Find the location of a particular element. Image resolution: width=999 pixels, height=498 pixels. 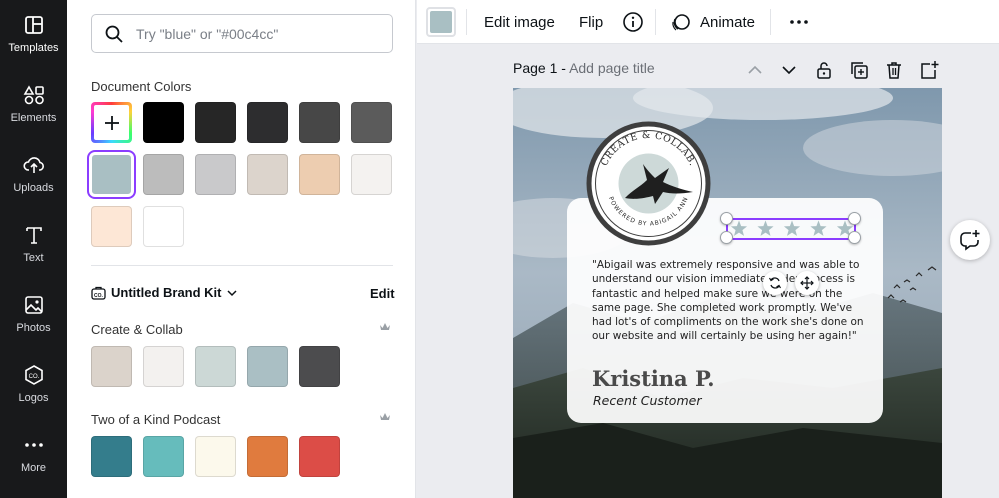

rail-label: Templates is located at coordinates (33, 48).